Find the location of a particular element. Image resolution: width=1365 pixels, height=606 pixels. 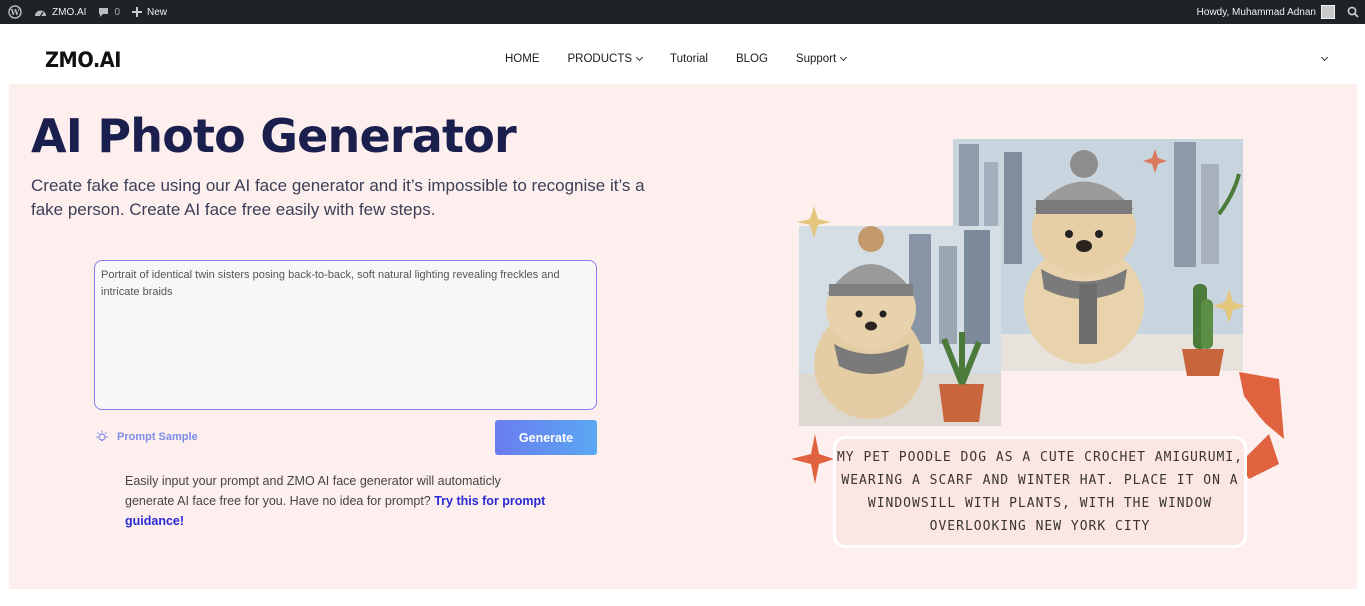

main-nav: HOME PRODUCTS Tutorial BLOG Support is located at coordinates (689, 59).